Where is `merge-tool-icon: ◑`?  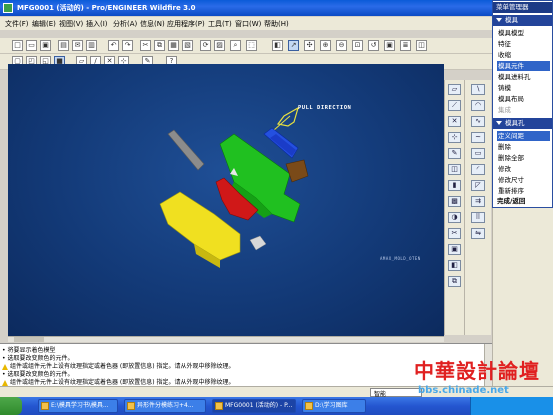
merge-tool-icon: ◑ is located at coordinates (454, 217).